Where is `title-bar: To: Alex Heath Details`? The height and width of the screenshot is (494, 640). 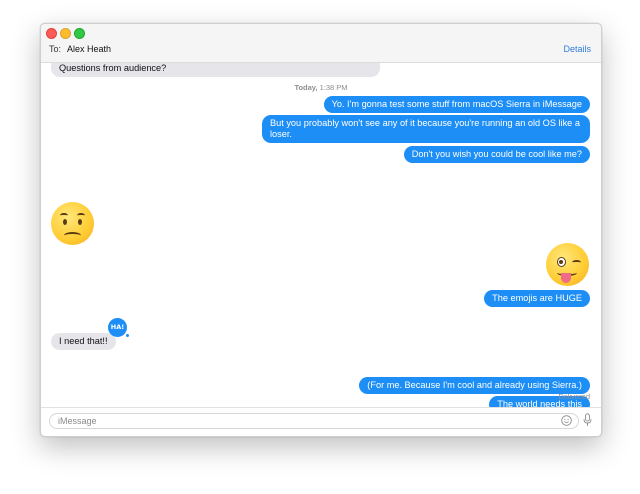 title-bar: To: Alex Heath Details is located at coordinates (321, 43).